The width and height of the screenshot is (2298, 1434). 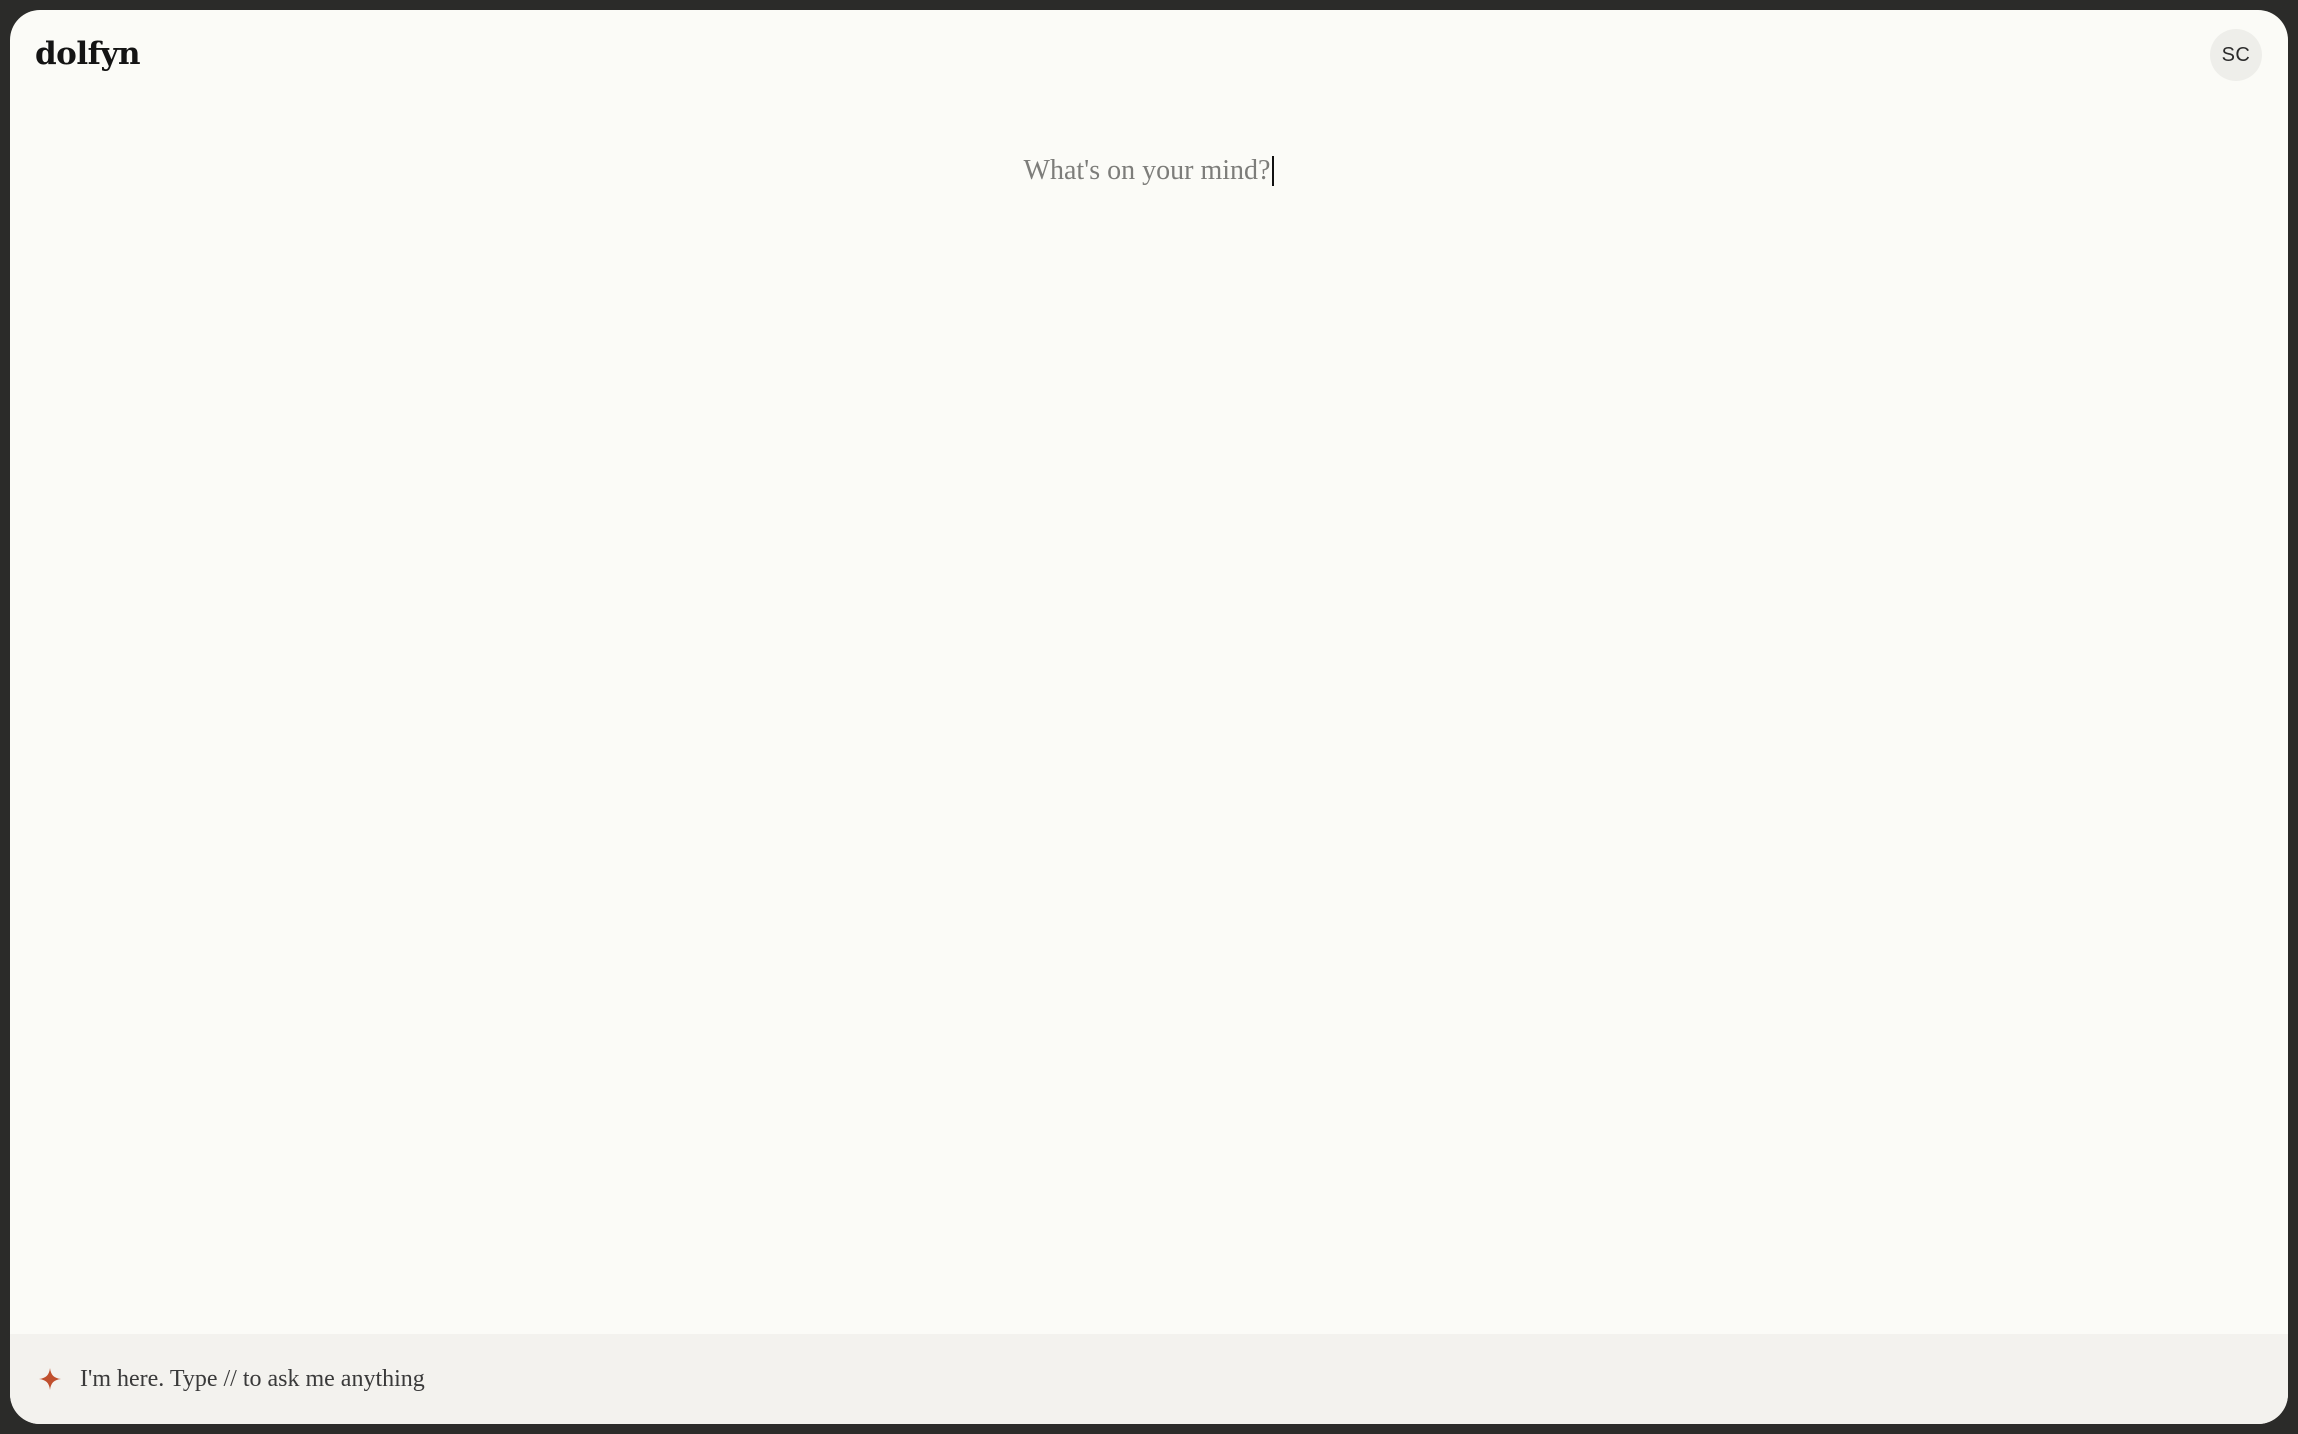 I want to click on editor-area: What's on your mind?, so click(x=1149, y=171).